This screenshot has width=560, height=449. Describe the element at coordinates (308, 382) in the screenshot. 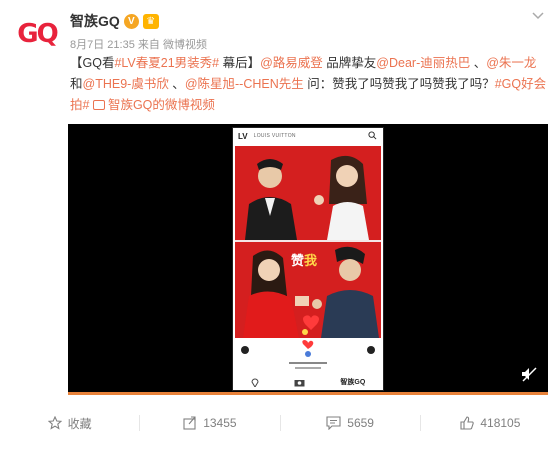

I see `phone-nav-bar: 智族GQ` at that location.